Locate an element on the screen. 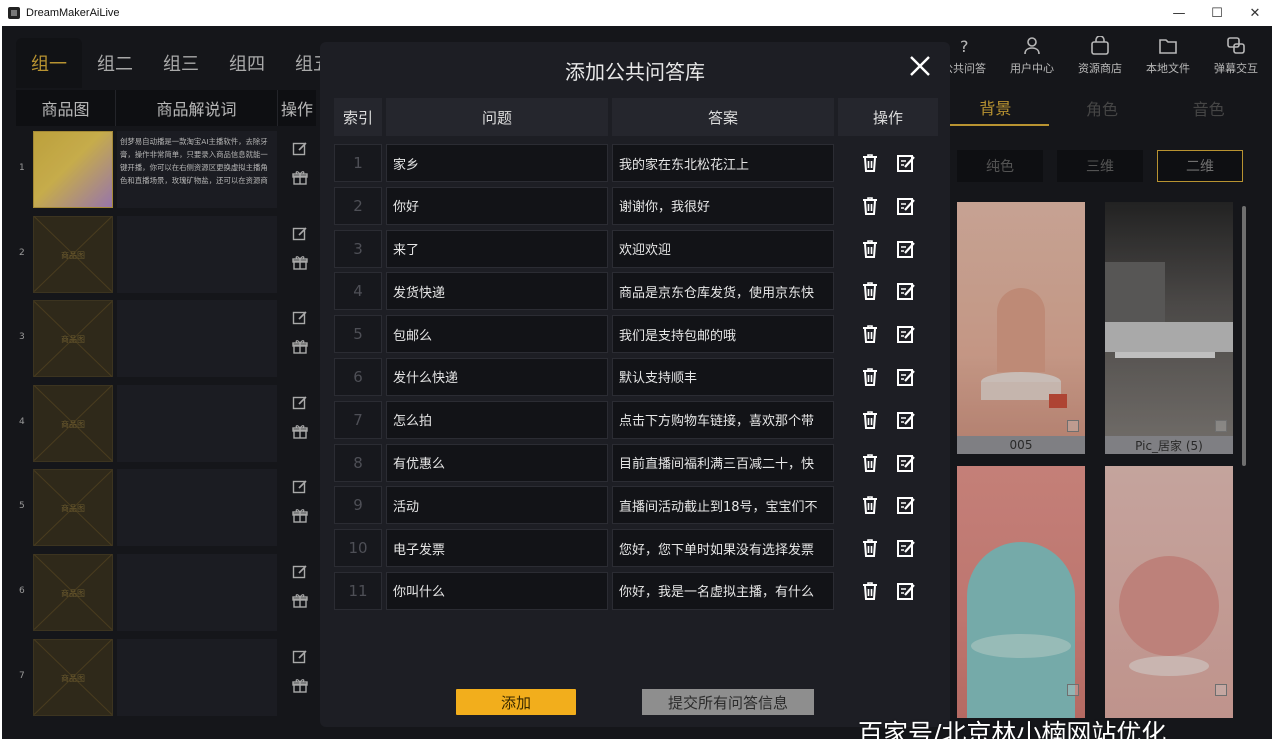 The height and width of the screenshot is (741, 1274). question-field: 家乡 is located at coordinates (497, 163).